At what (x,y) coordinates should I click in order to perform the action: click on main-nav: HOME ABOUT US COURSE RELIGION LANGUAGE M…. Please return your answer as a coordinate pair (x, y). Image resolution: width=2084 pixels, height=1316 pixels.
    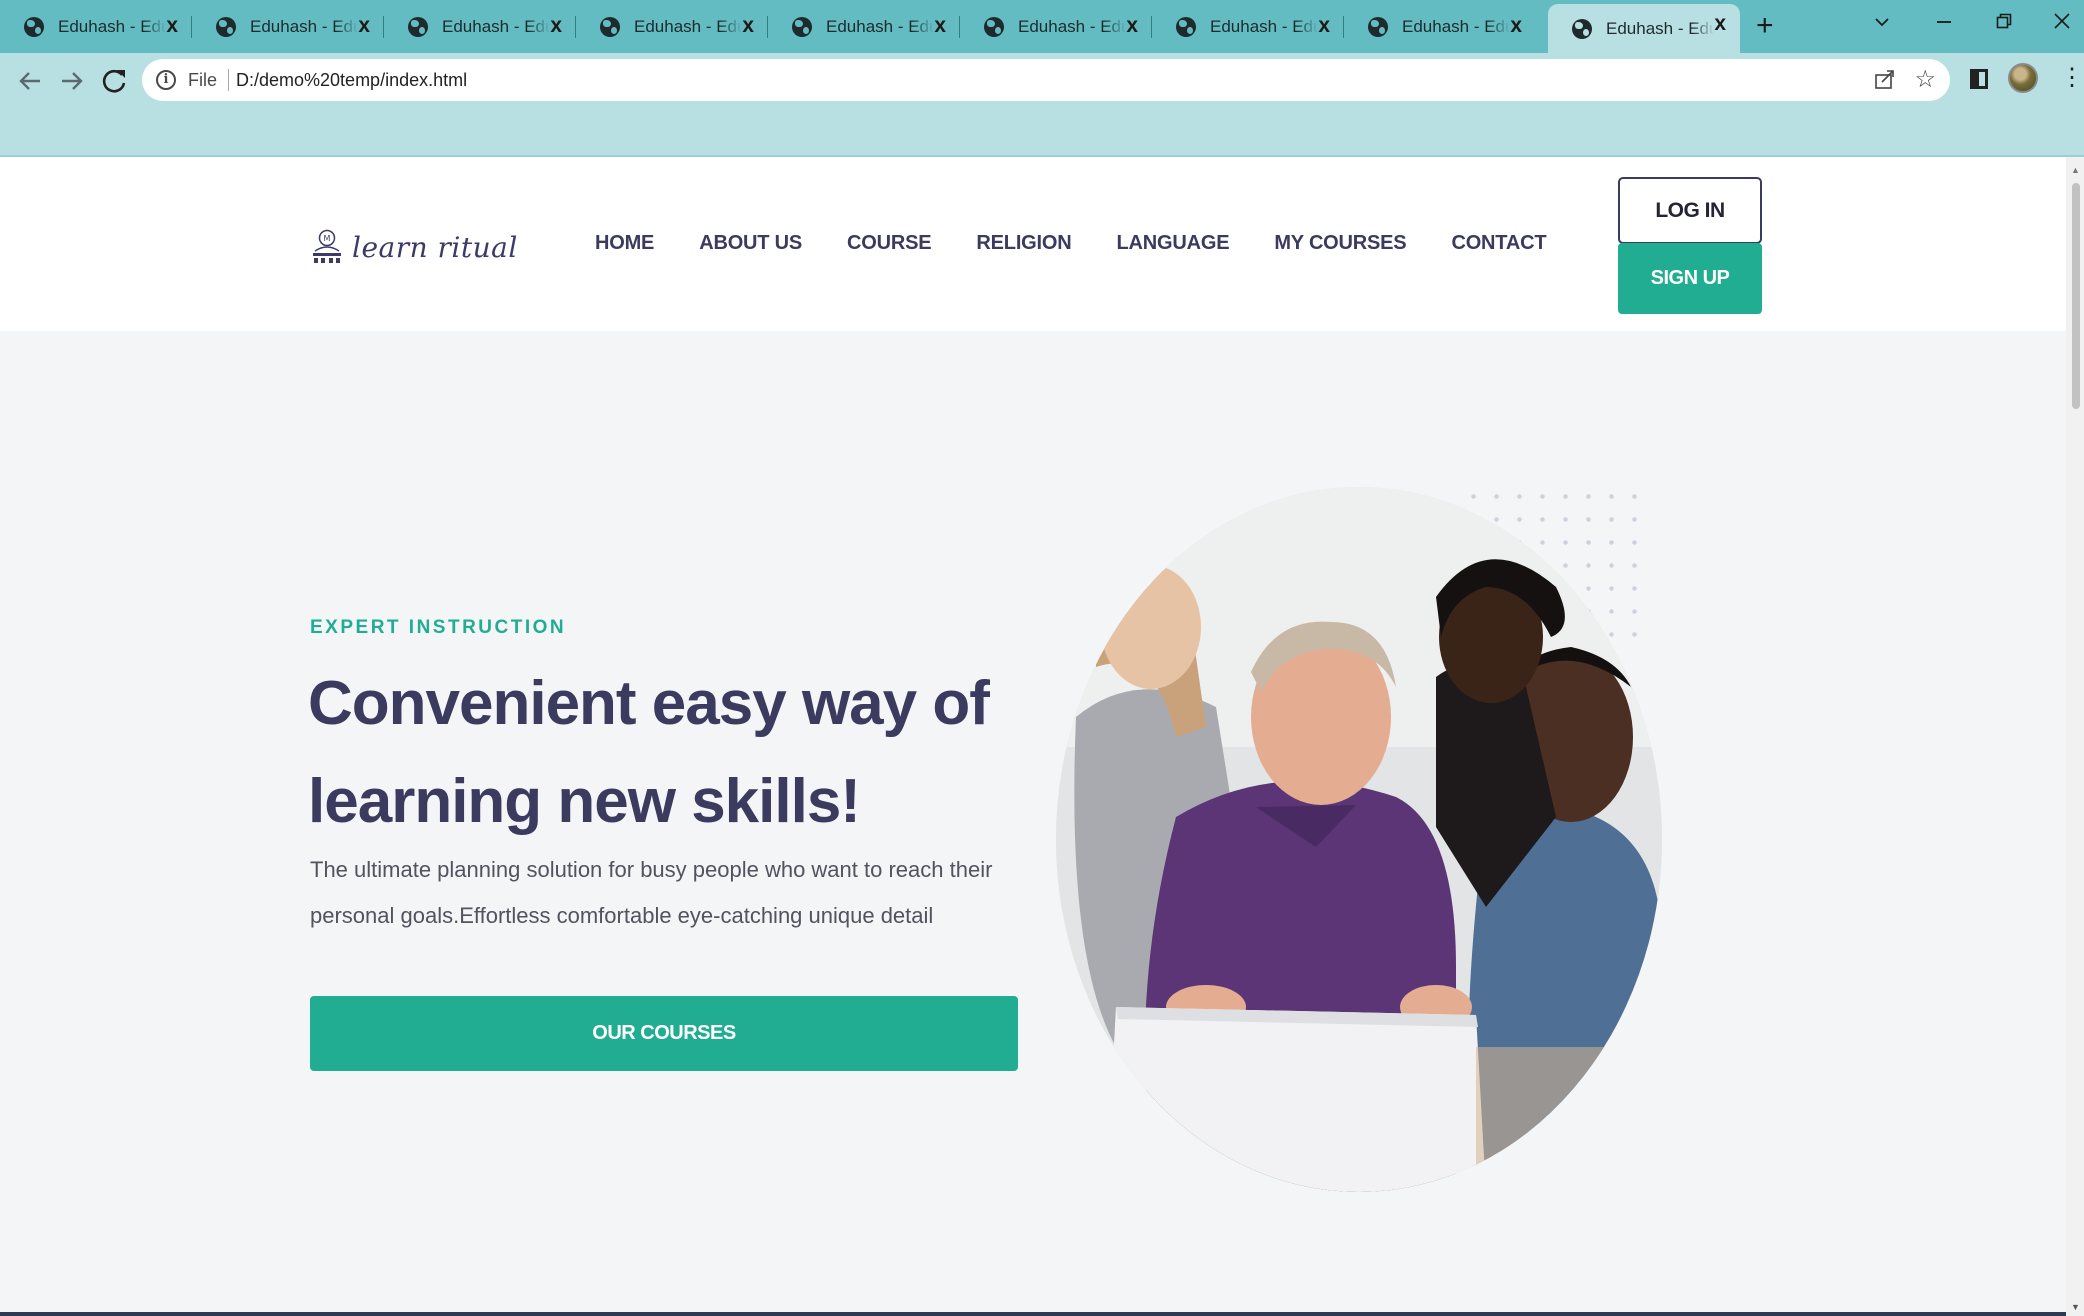
    Looking at the image, I should click on (1093, 243).